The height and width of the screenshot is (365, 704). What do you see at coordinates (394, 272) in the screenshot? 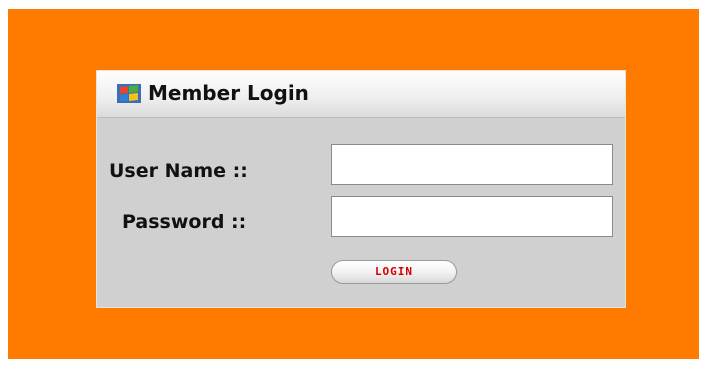
I see `login-button: LOGIN` at bounding box center [394, 272].